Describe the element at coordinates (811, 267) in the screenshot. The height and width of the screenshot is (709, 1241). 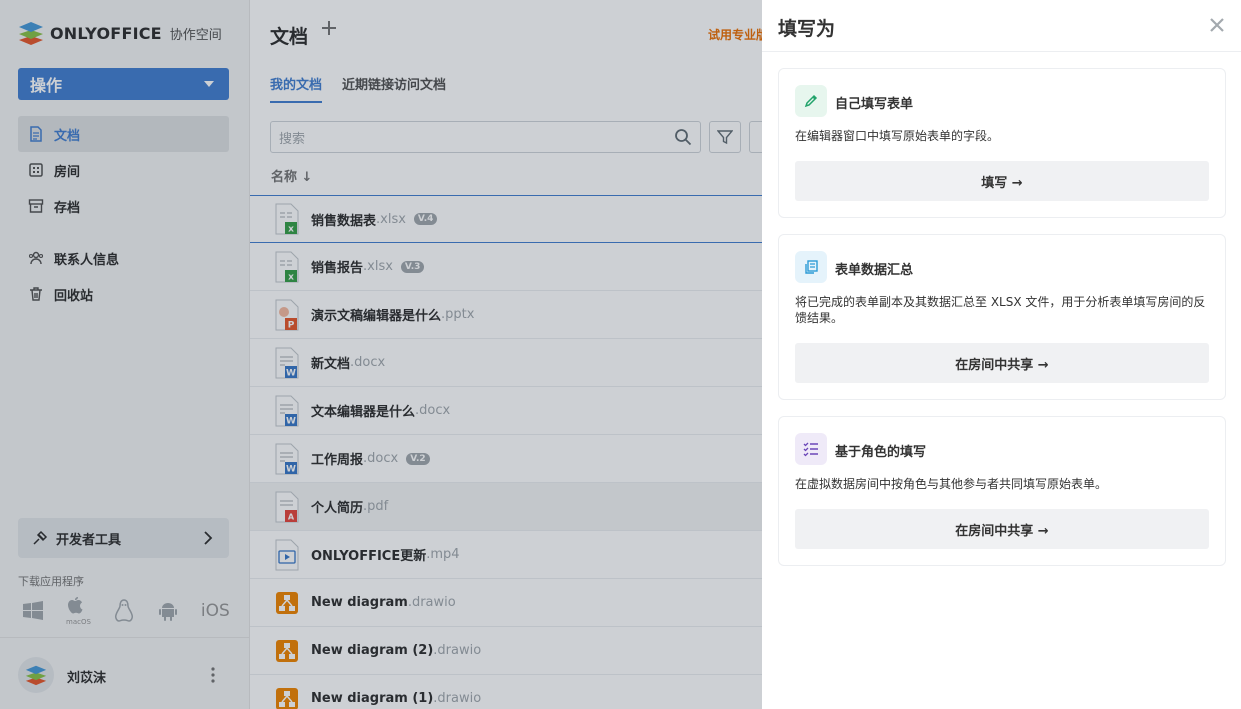
I see `copy-forms-icon` at that location.